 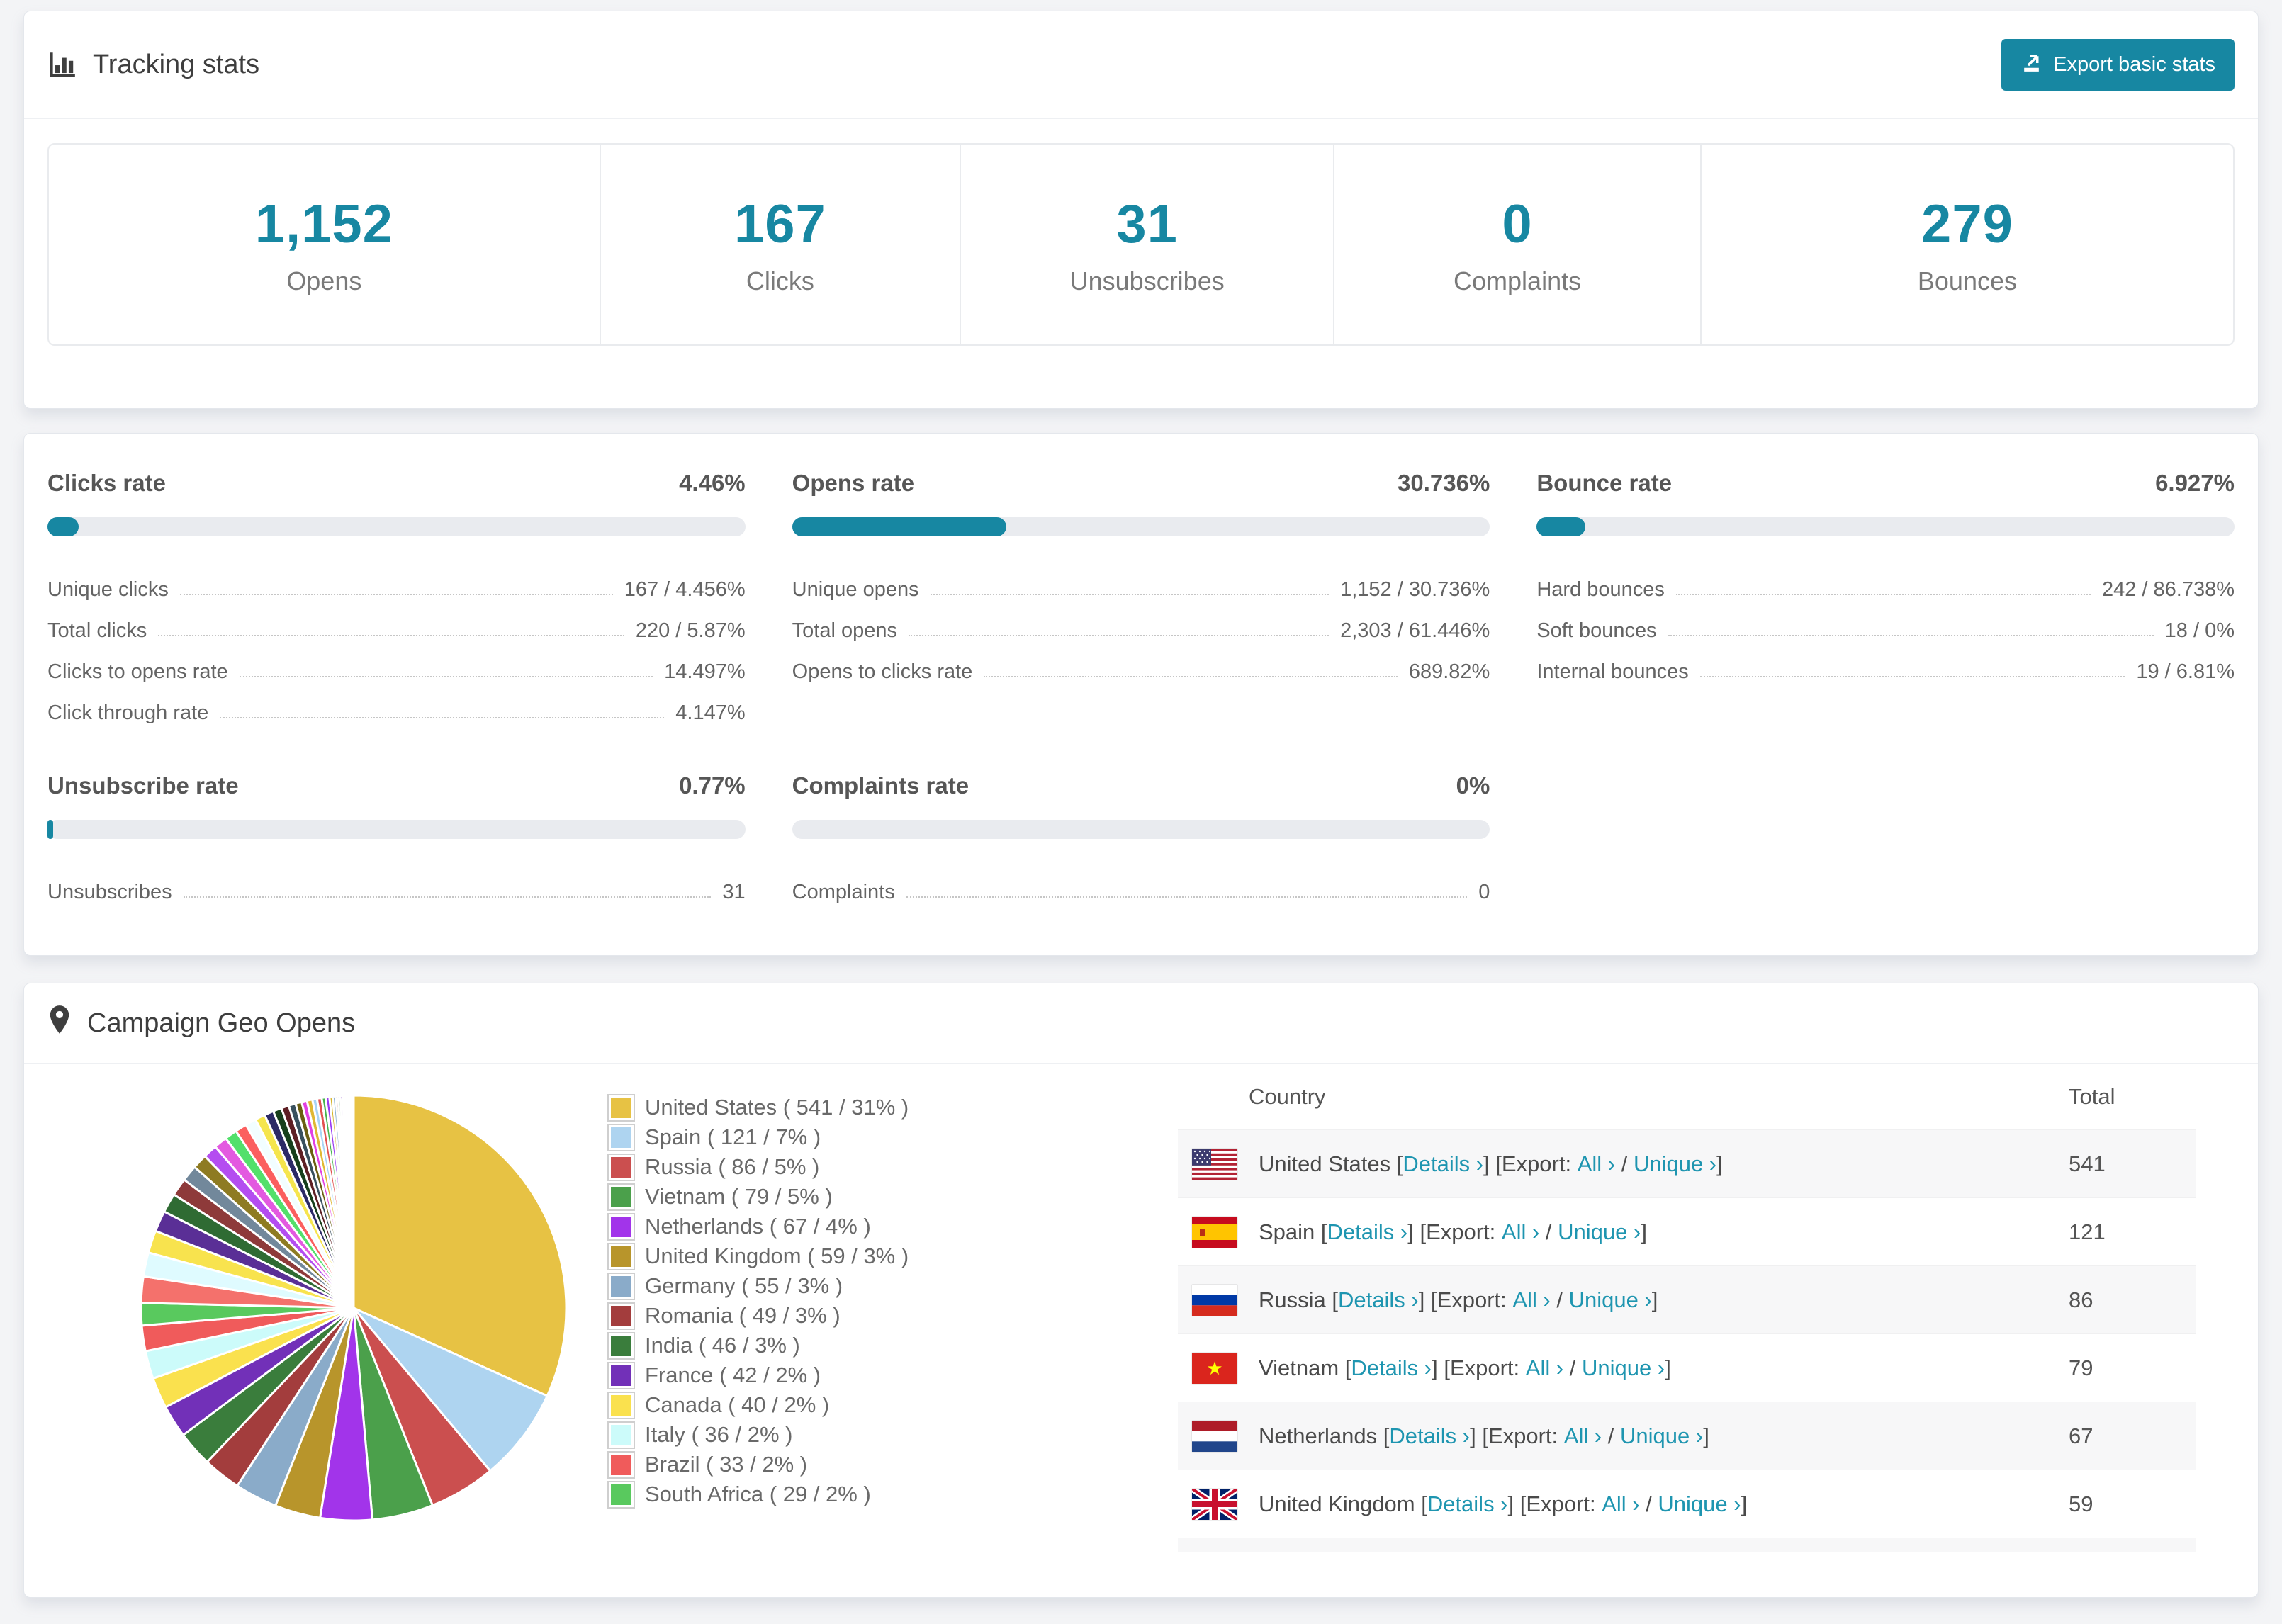 What do you see at coordinates (1384, 1435) in the screenshot?
I see `bracket: [` at bounding box center [1384, 1435].